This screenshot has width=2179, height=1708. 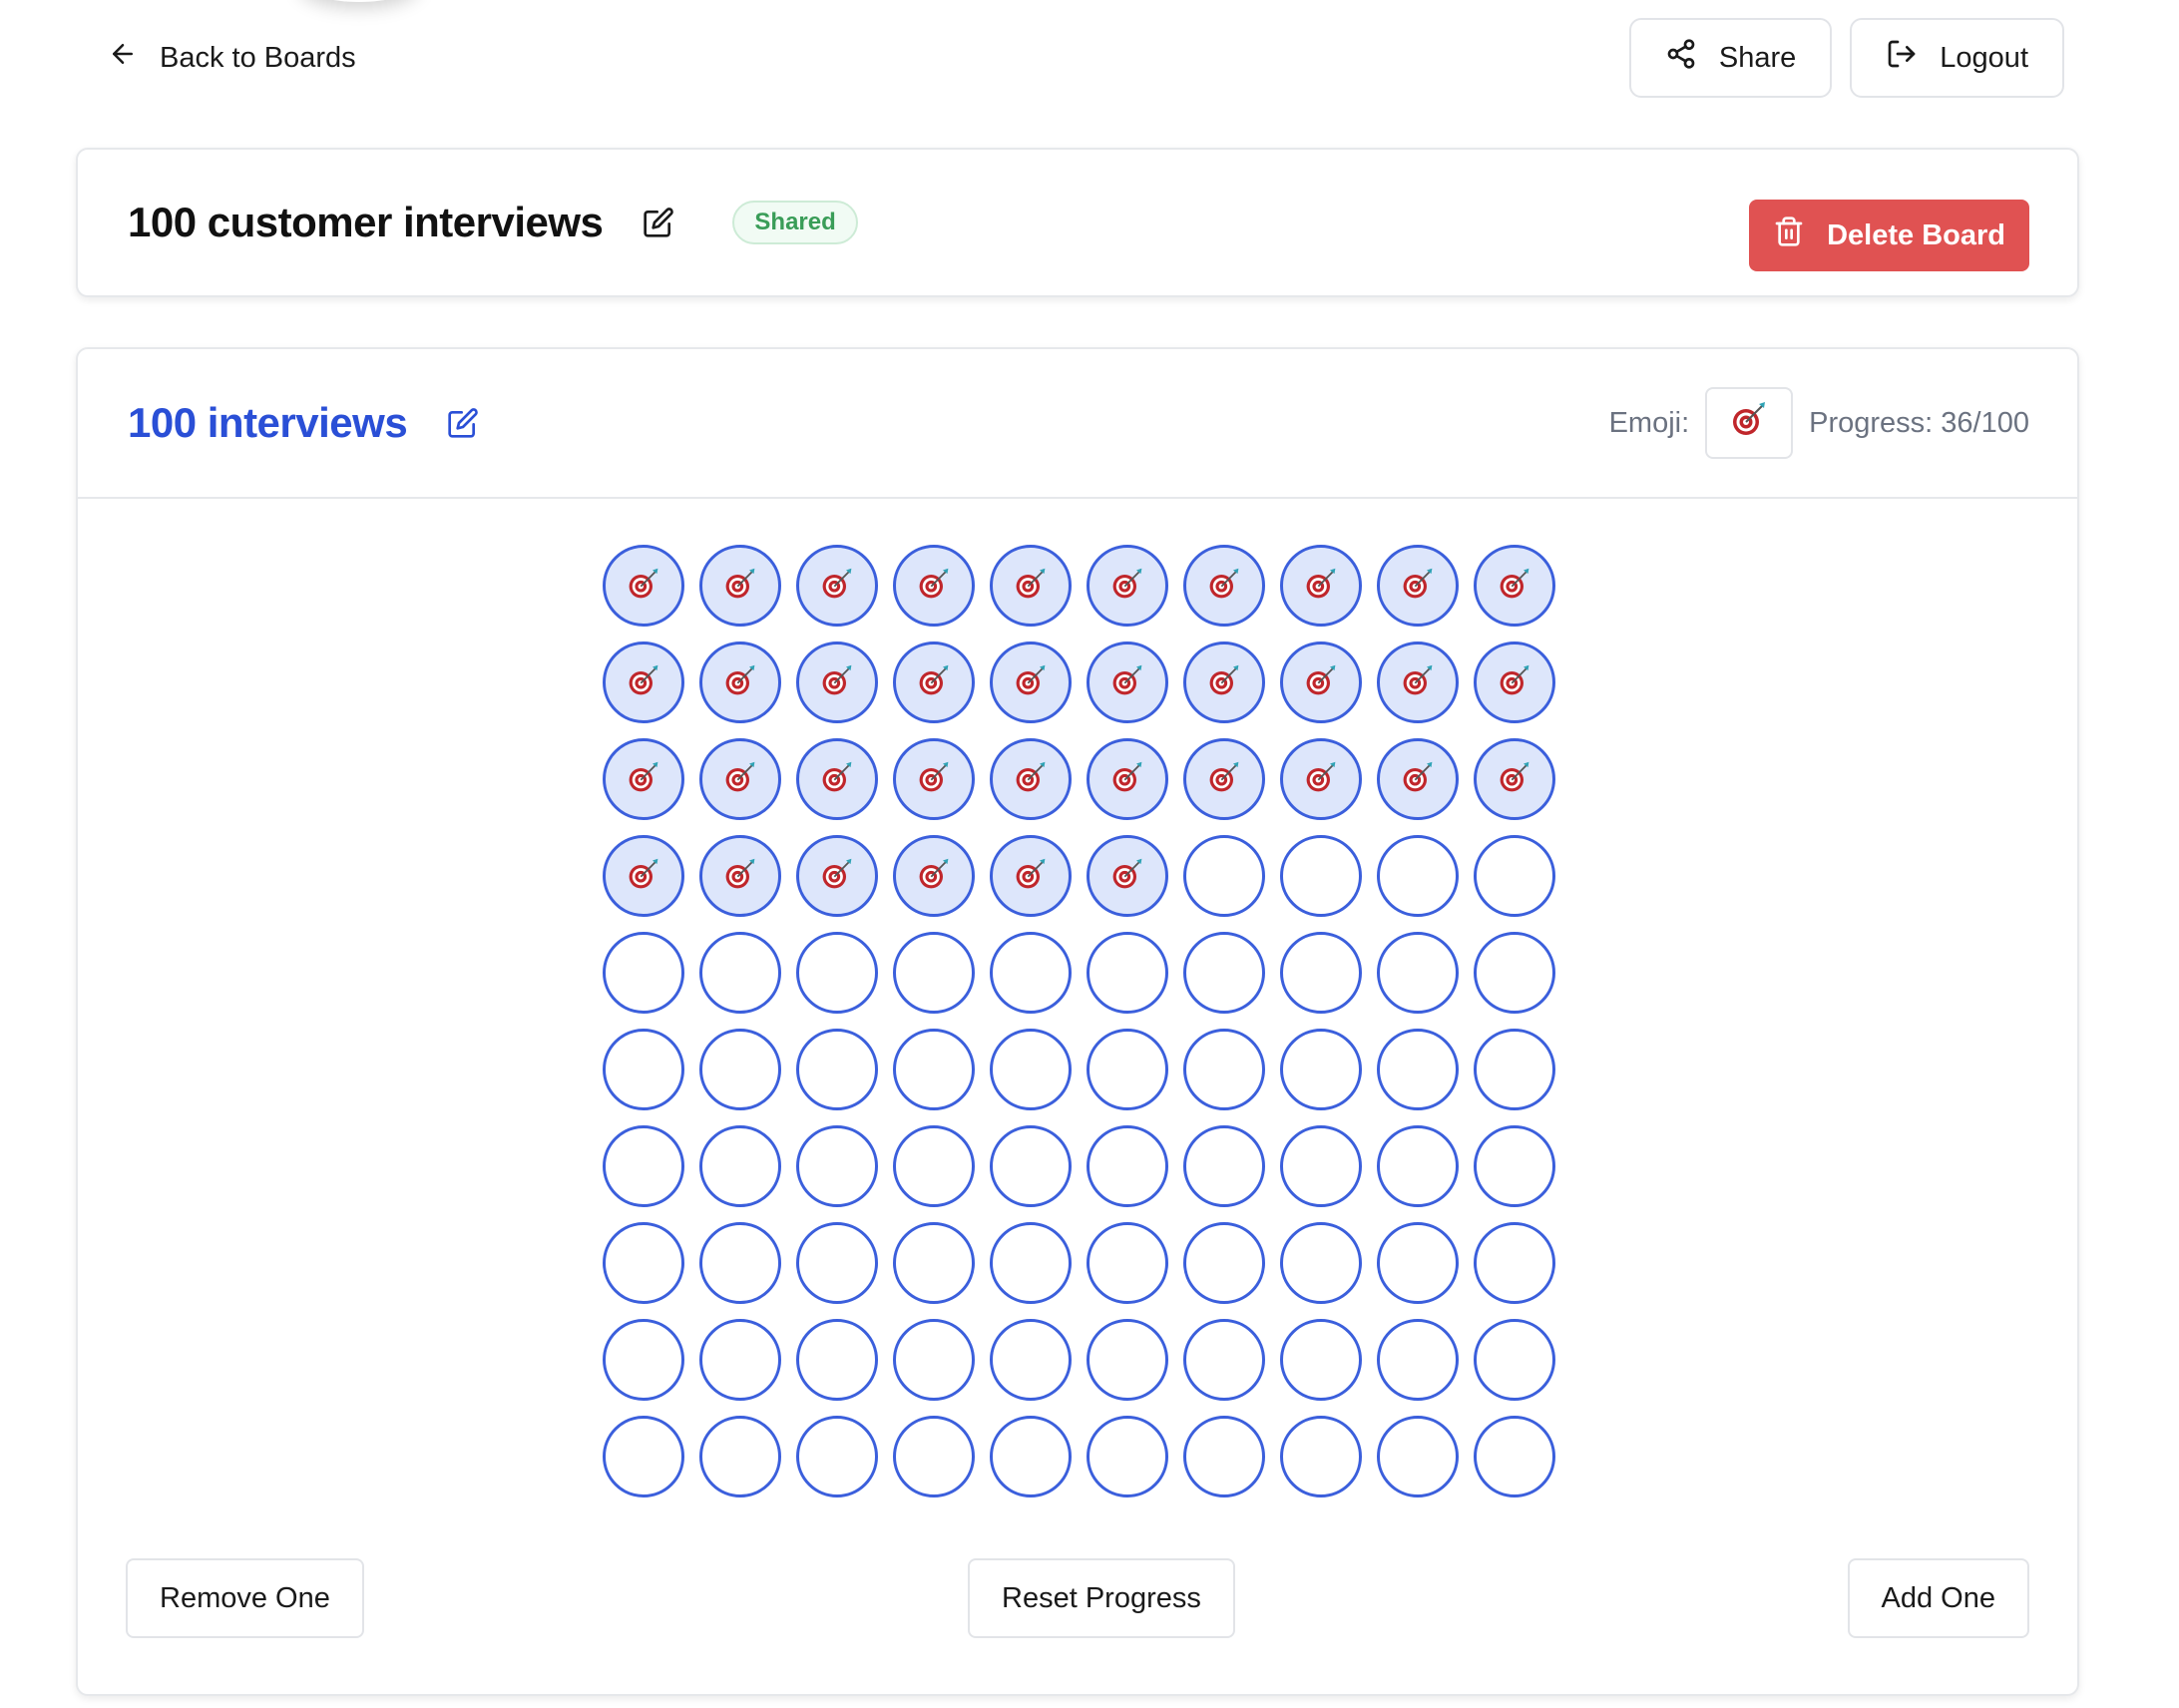 What do you see at coordinates (245, 1598) in the screenshot?
I see `remove-one-button: Remove One` at bounding box center [245, 1598].